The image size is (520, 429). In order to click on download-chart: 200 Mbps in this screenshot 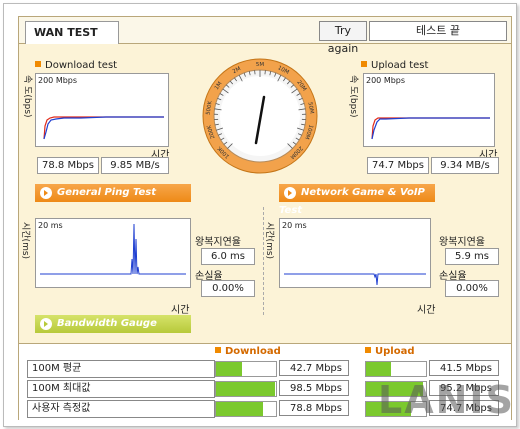, I will do `click(102, 110)`.